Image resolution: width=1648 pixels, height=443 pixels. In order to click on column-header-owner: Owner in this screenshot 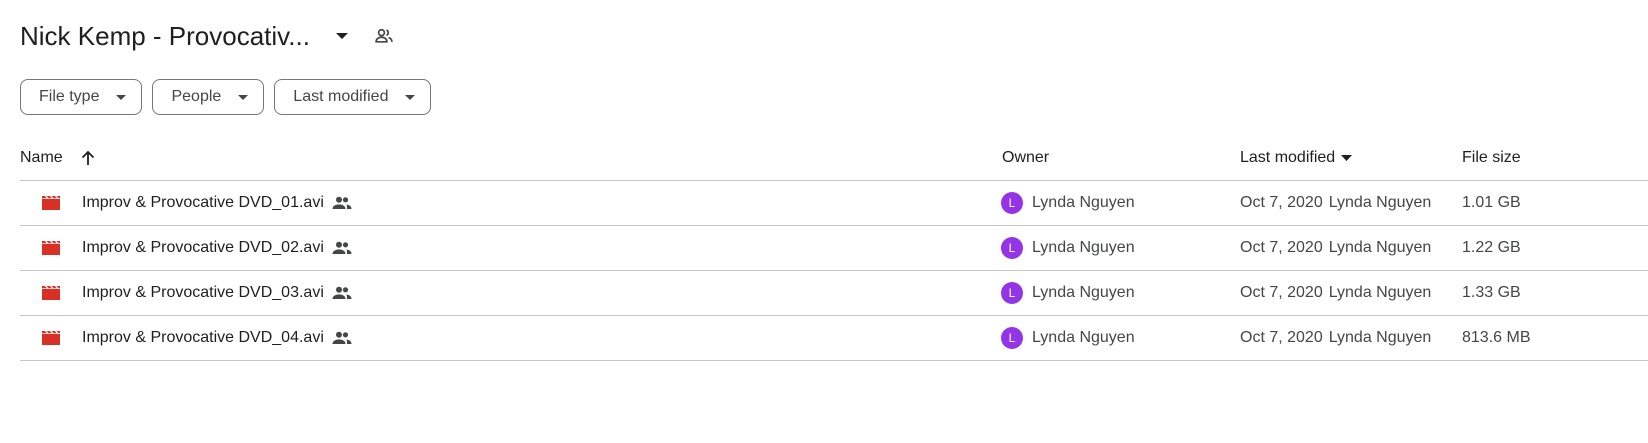, I will do `click(1025, 158)`.